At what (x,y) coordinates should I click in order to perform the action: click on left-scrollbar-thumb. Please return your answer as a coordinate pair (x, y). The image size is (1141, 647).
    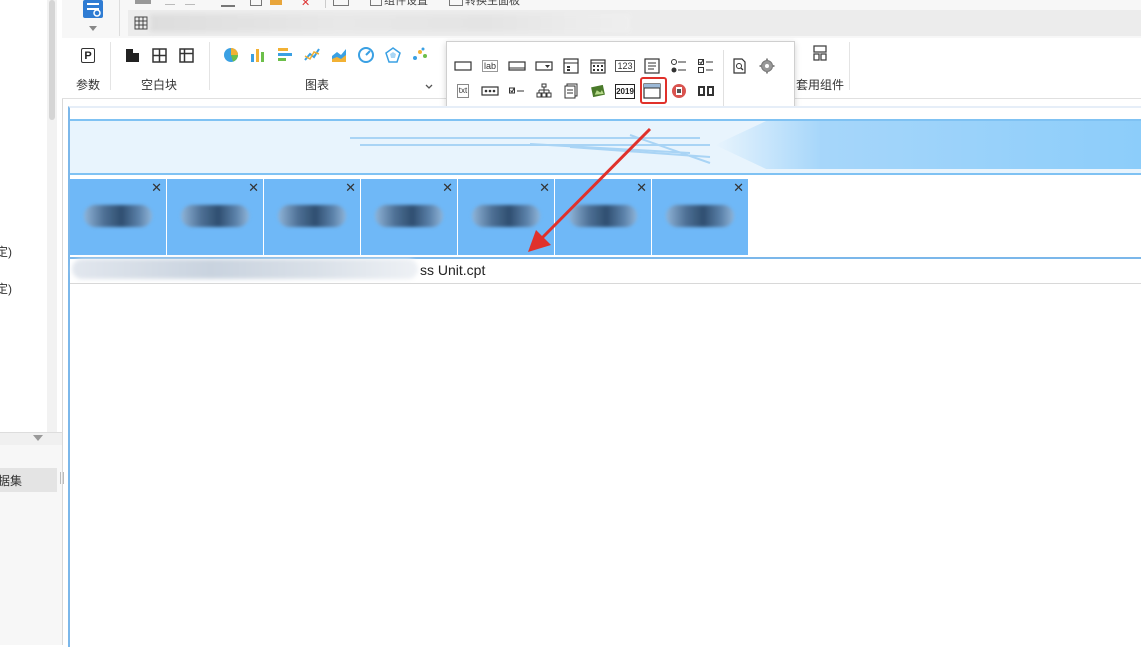
    Looking at the image, I should click on (52, 60).